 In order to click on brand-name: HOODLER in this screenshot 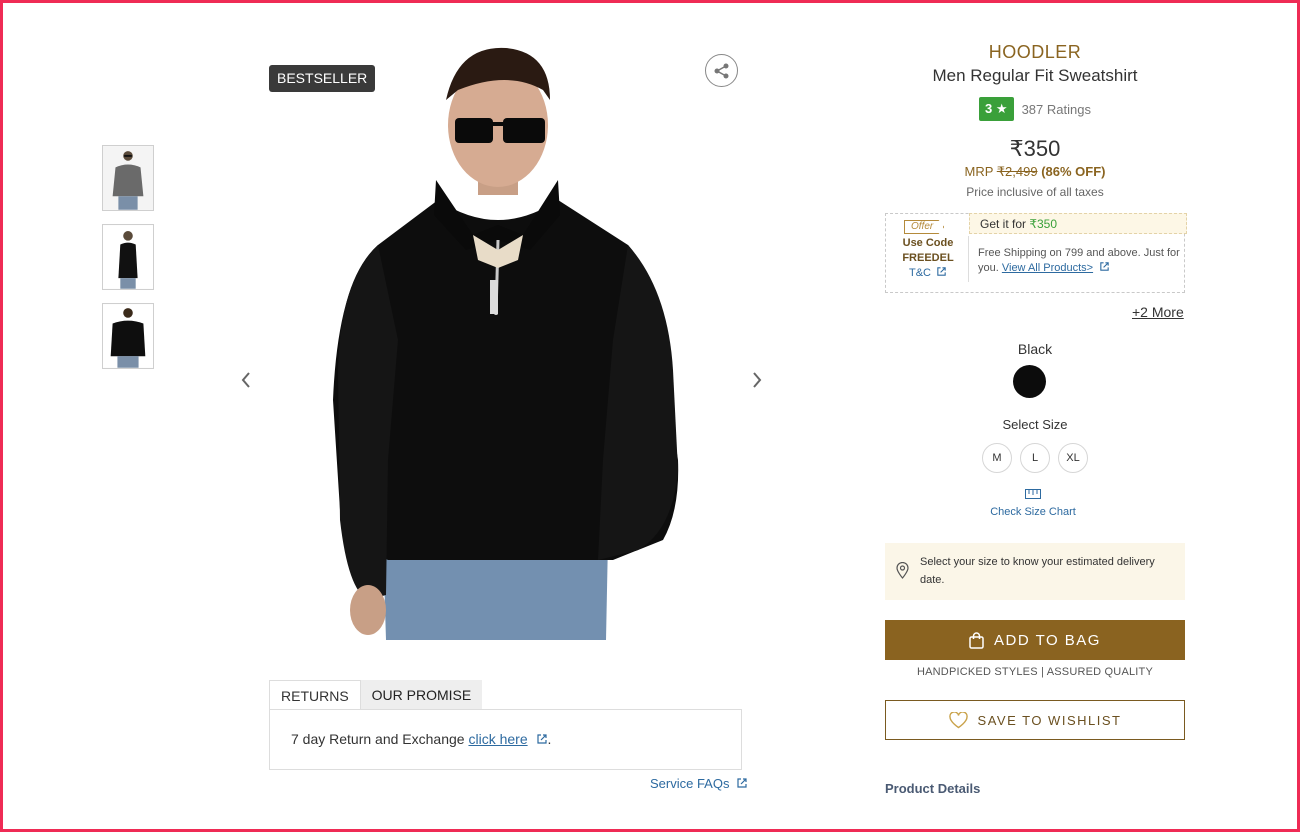, I will do `click(1035, 52)`.